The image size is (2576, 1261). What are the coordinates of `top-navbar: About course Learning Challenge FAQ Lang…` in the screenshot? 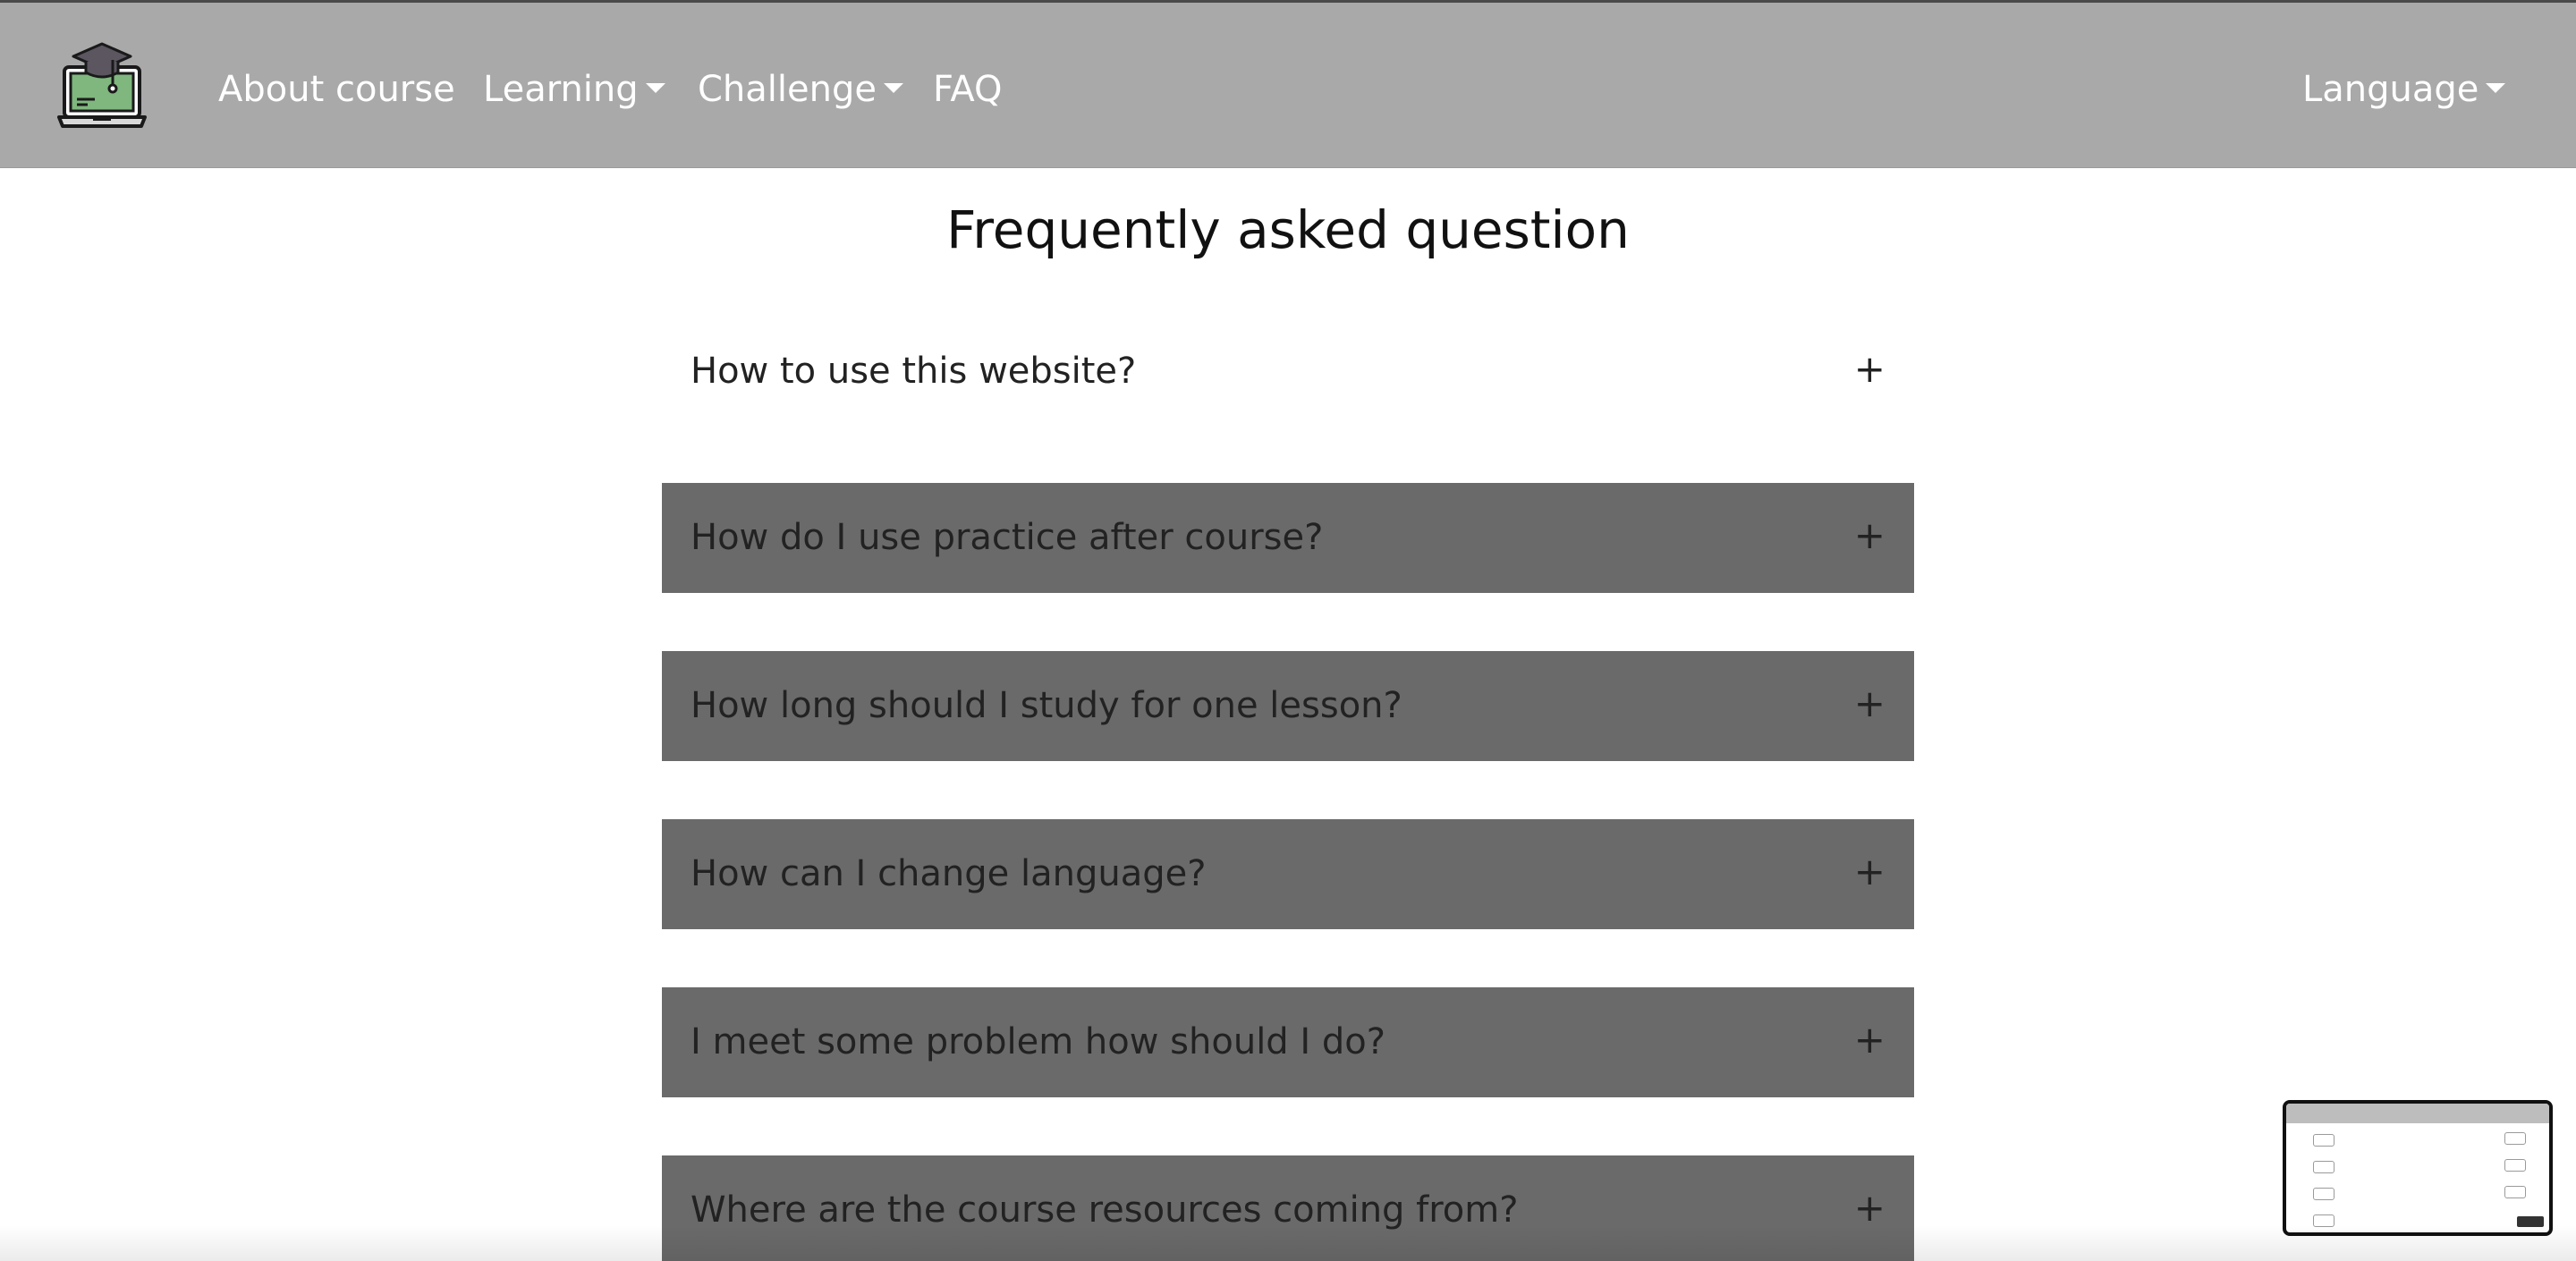 It's located at (1288, 85).